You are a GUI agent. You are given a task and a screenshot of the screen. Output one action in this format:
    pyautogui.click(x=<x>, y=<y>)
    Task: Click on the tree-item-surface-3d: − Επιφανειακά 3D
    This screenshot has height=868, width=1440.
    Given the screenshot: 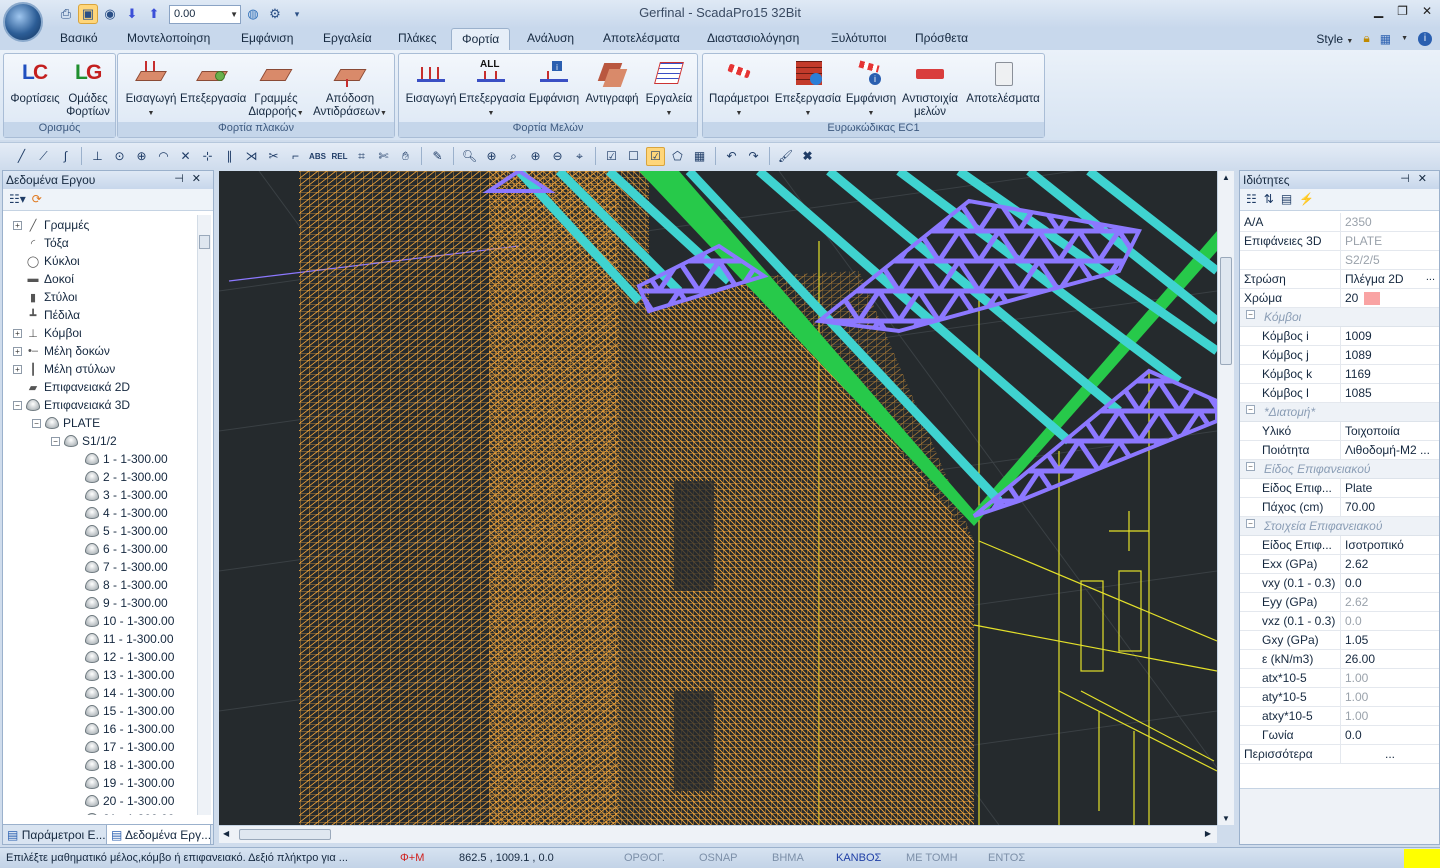 What is the action you would take?
    pyautogui.click(x=71, y=405)
    